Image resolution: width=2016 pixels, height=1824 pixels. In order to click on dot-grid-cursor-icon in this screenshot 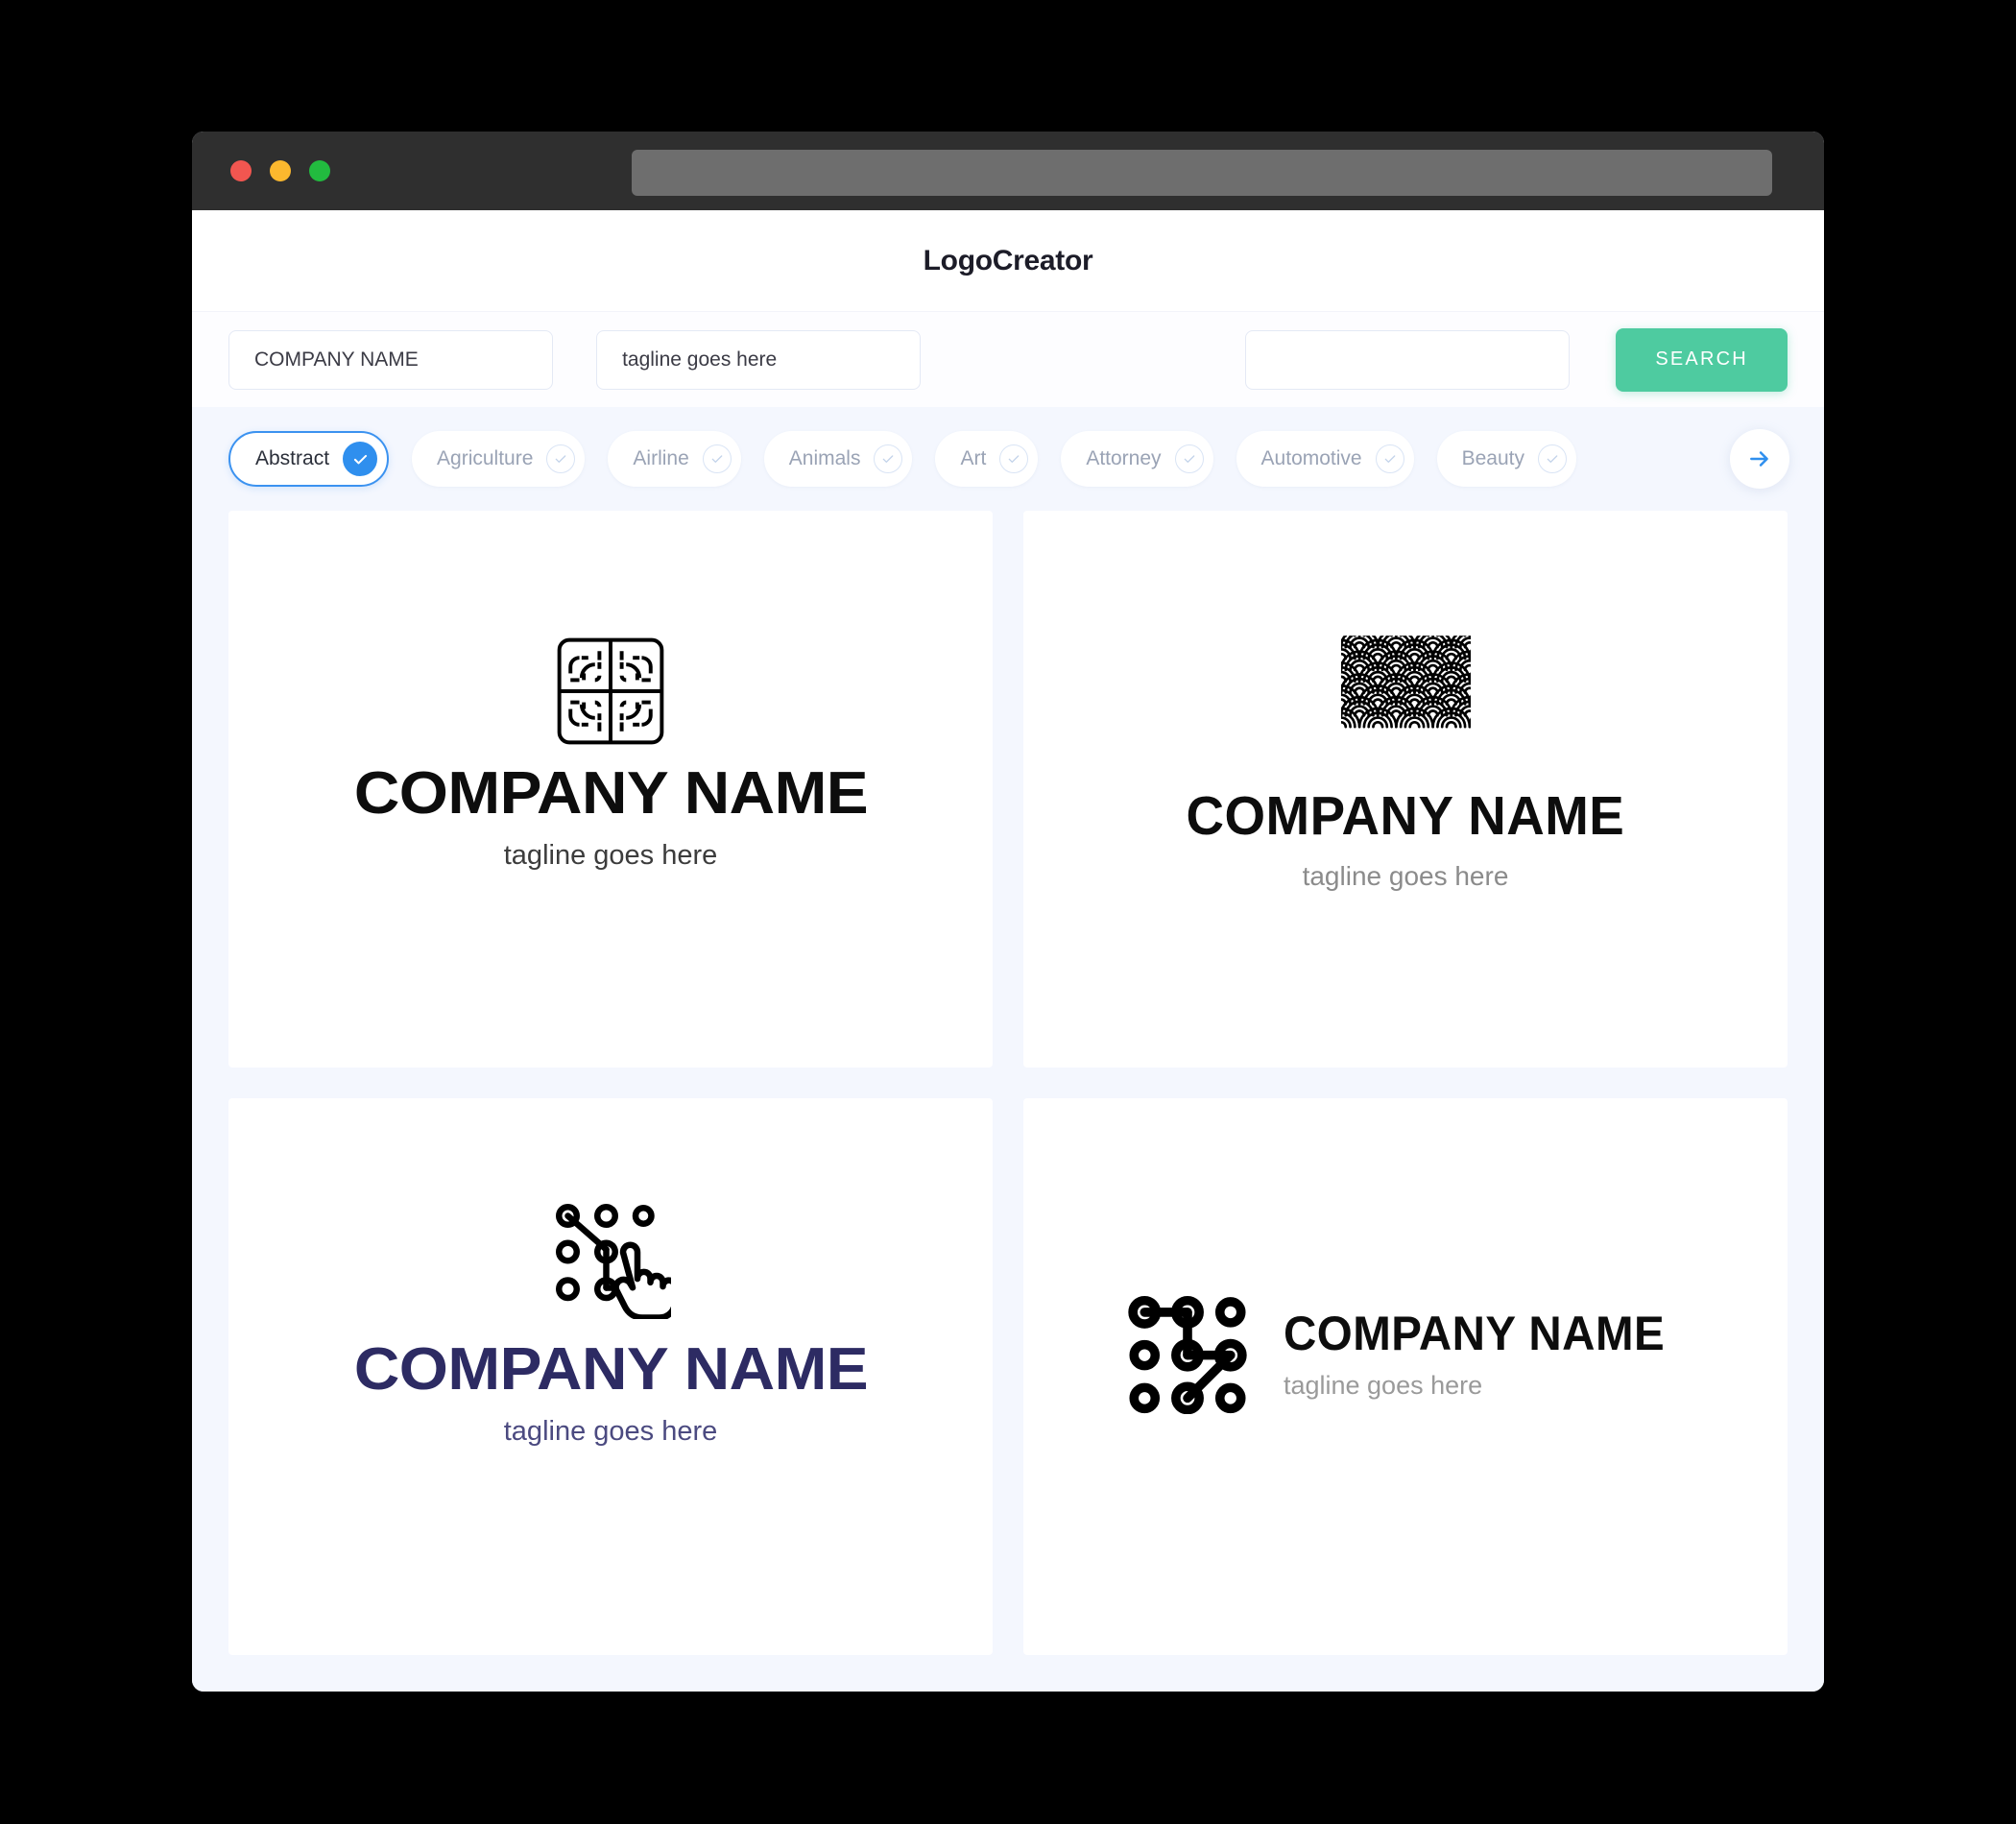, I will do `click(613, 1261)`.